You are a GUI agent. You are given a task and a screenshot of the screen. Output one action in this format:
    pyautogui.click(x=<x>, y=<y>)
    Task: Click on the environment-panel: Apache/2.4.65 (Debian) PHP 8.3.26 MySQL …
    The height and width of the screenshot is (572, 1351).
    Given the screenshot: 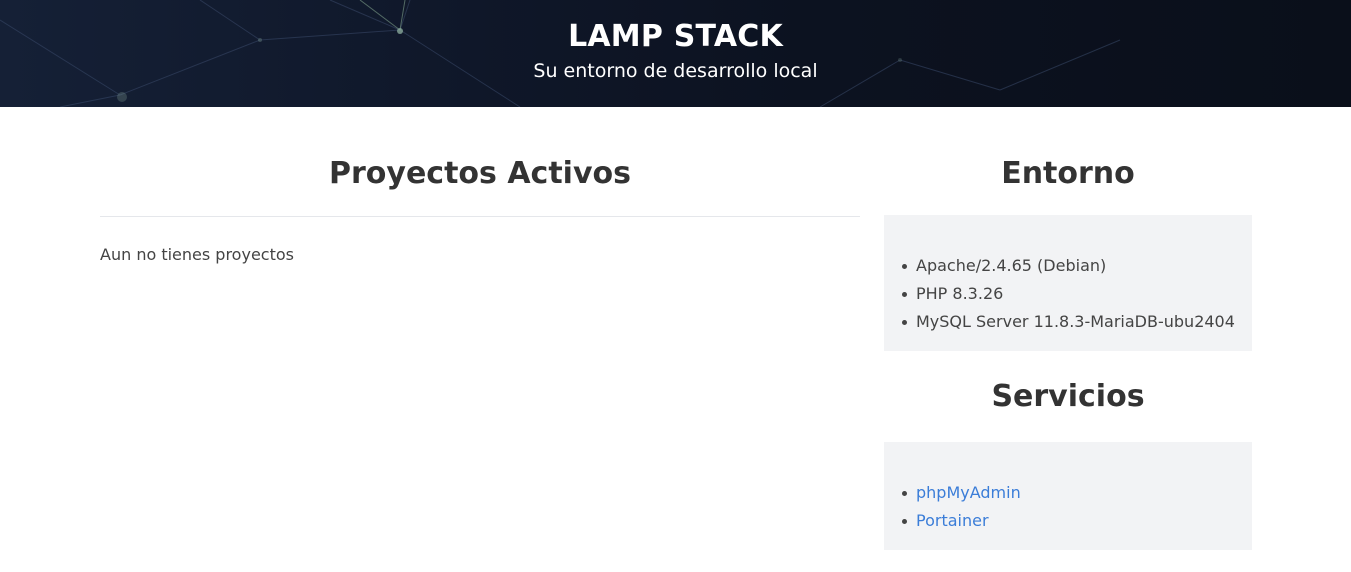 What is the action you would take?
    pyautogui.click(x=1068, y=283)
    